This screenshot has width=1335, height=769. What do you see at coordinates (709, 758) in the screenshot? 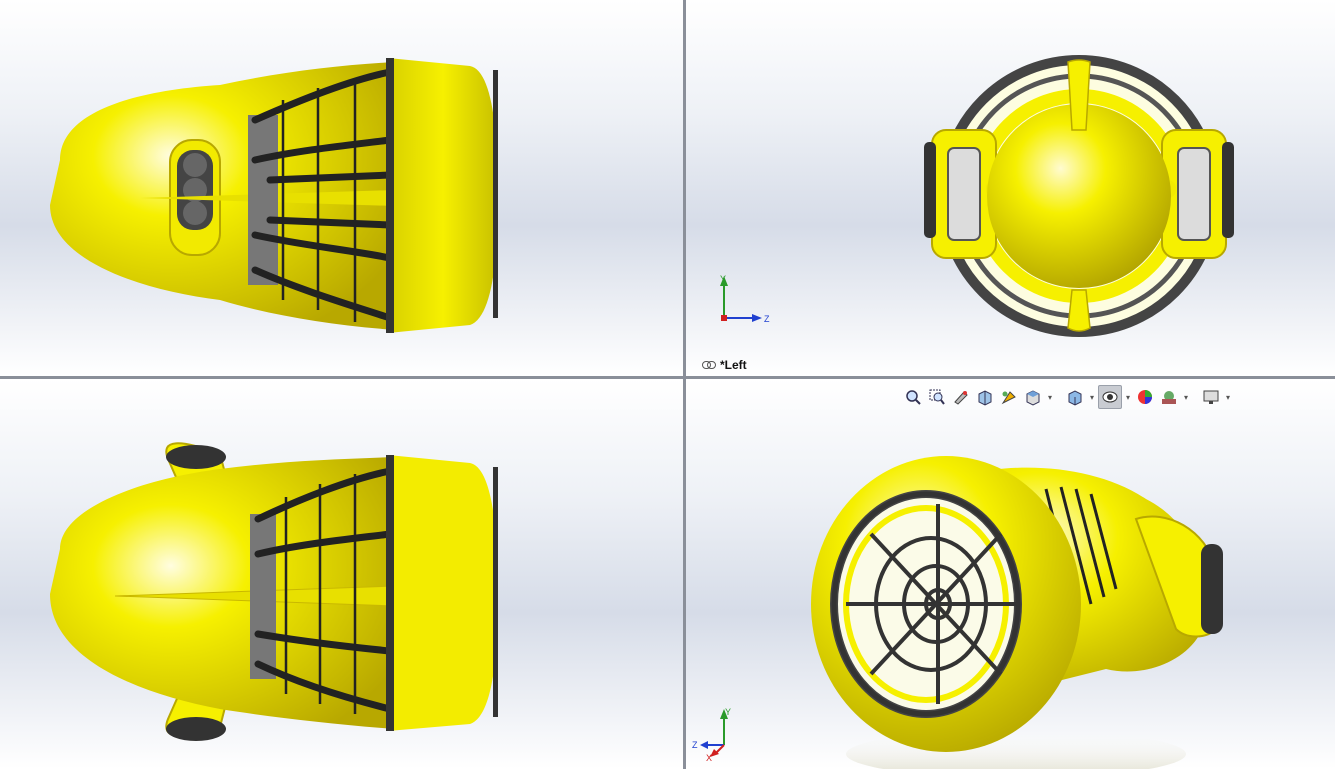
I see `axis-x-label: X` at bounding box center [709, 758].